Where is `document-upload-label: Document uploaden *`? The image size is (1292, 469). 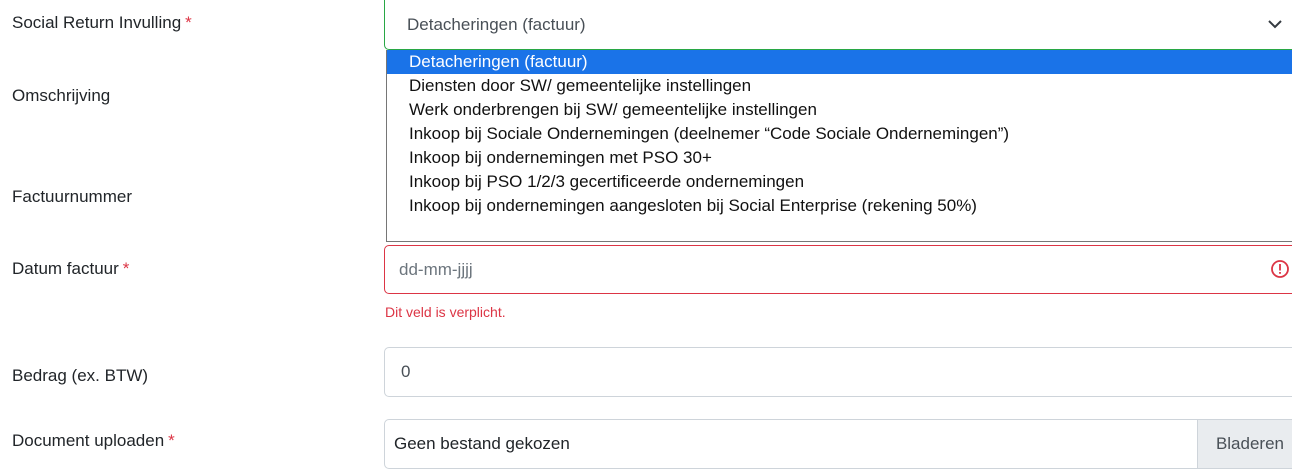
document-upload-label: Document uploaden * is located at coordinates (93, 441).